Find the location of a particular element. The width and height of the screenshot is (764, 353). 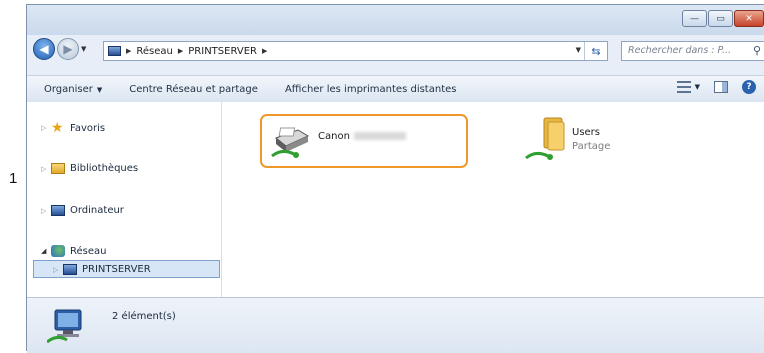

window-controls: — ▭ ✕ is located at coordinates (722, 18).